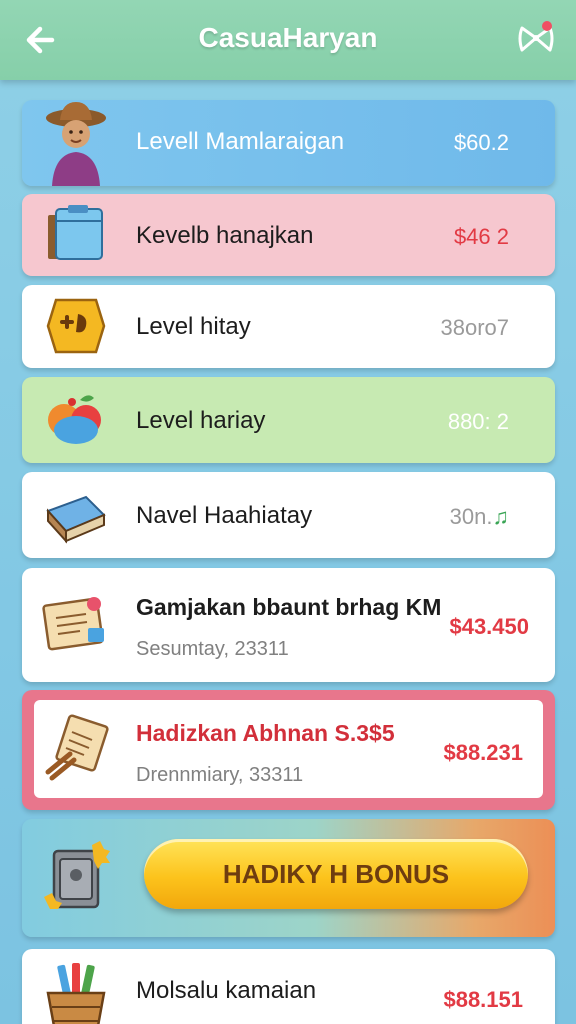  Describe the element at coordinates (288, 420) in the screenshot. I see `list-item: Level hariay 880: 2` at that location.